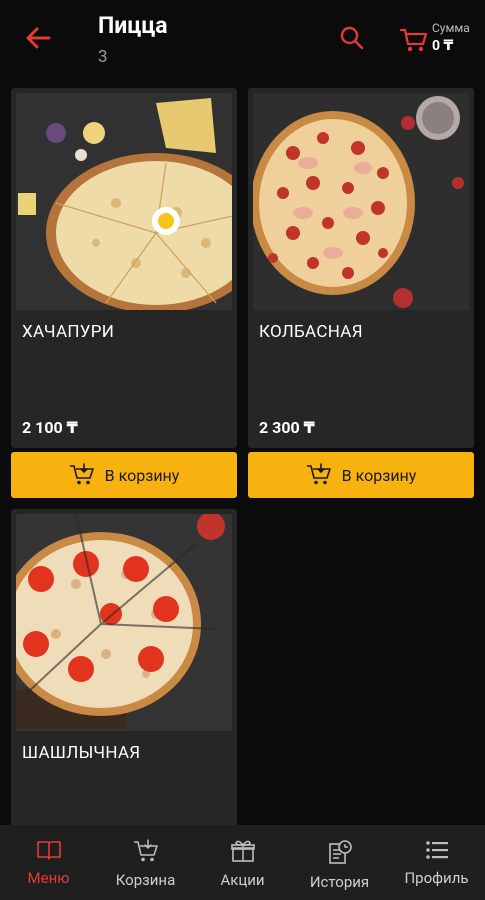 This screenshot has width=485, height=900. I want to click on cart-button, so click(414, 40).